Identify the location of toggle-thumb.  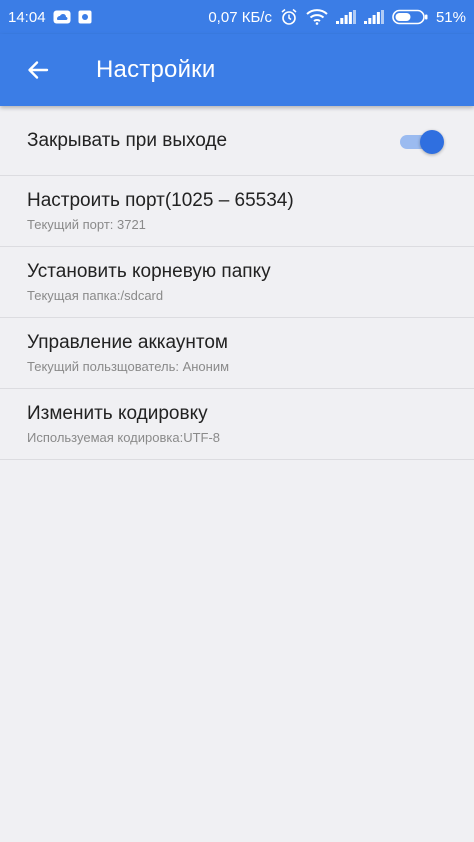
(432, 142).